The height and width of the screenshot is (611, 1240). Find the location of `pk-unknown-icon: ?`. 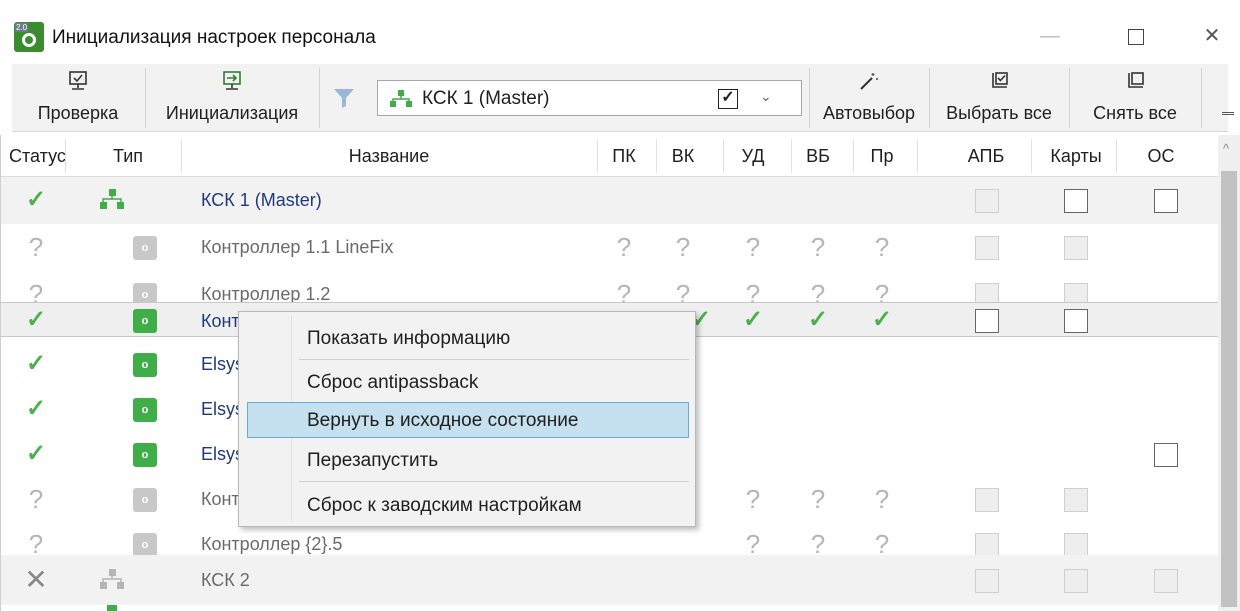

pk-unknown-icon: ? is located at coordinates (624, 247).